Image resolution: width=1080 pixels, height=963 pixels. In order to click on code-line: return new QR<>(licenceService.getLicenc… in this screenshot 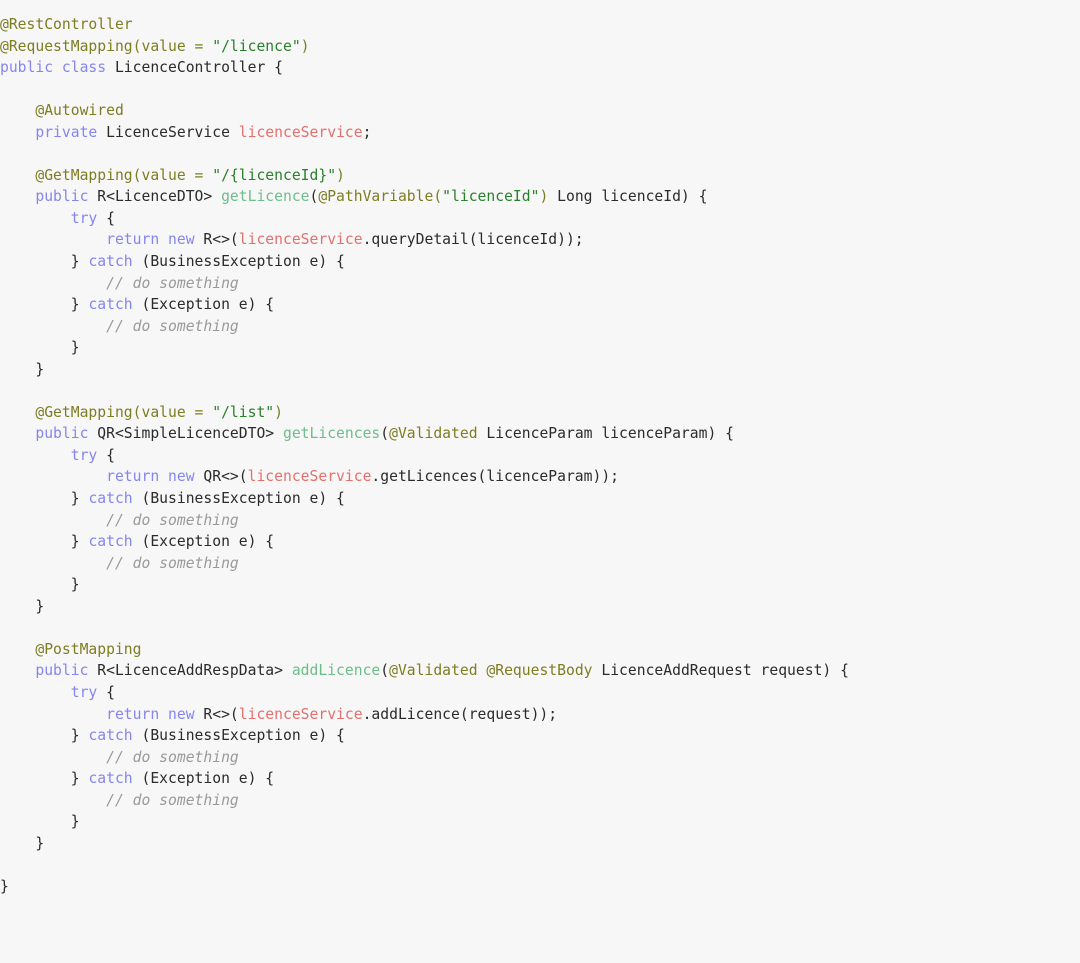, I will do `click(540, 477)`.